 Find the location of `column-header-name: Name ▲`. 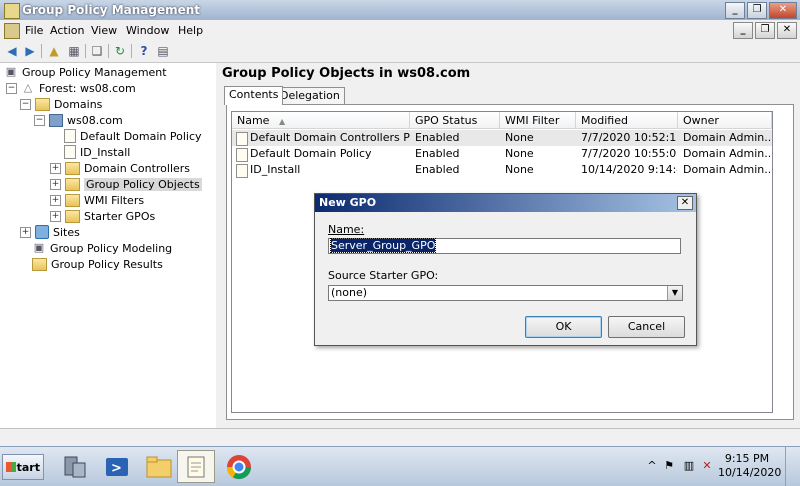

column-header-name: Name ▲ is located at coordinates (321, 120).